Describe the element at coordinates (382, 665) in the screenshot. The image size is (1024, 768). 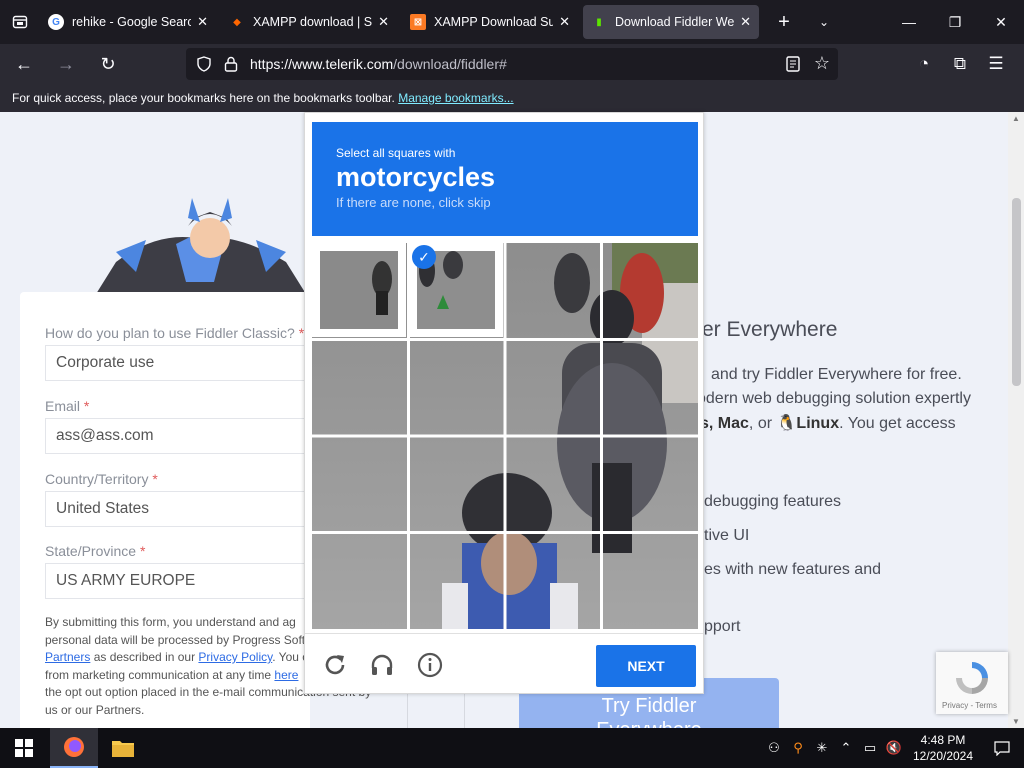
I see `audio-challenge-icon` at that location.